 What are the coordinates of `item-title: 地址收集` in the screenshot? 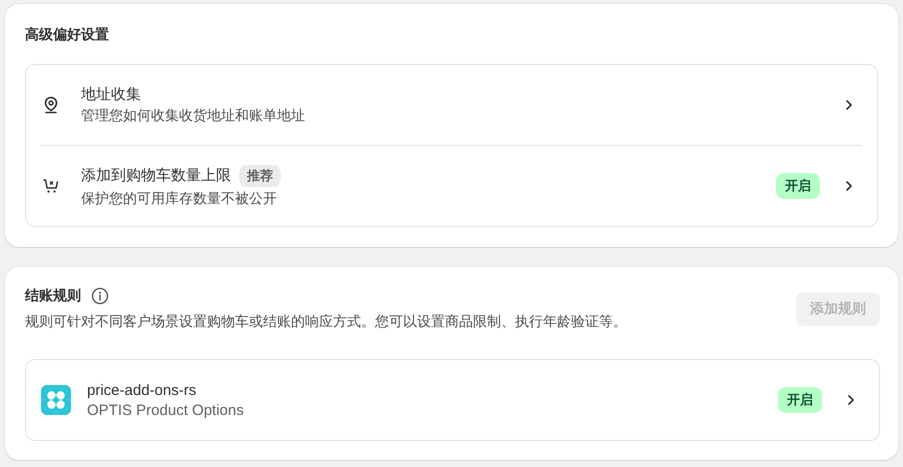 It's located at (111, 94).